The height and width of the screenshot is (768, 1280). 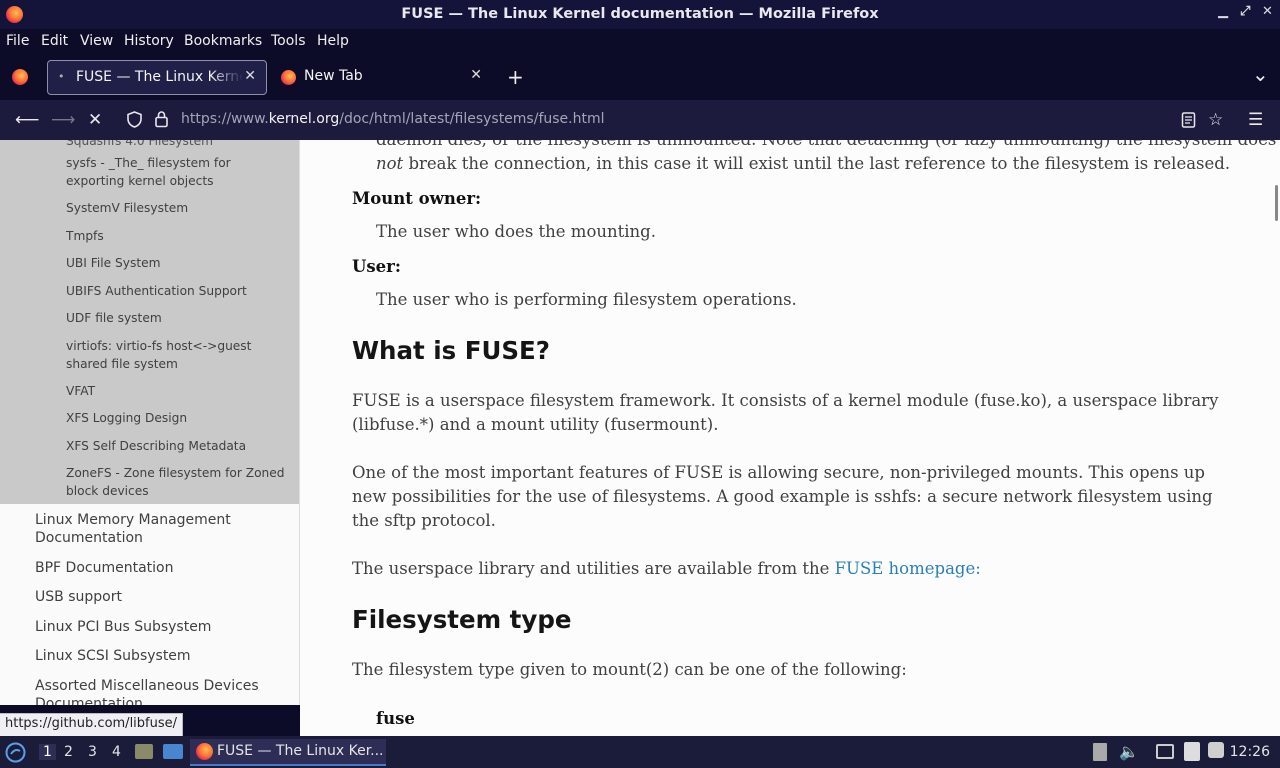 I want to click on file-manager-icon, so click(x=144, y=751).